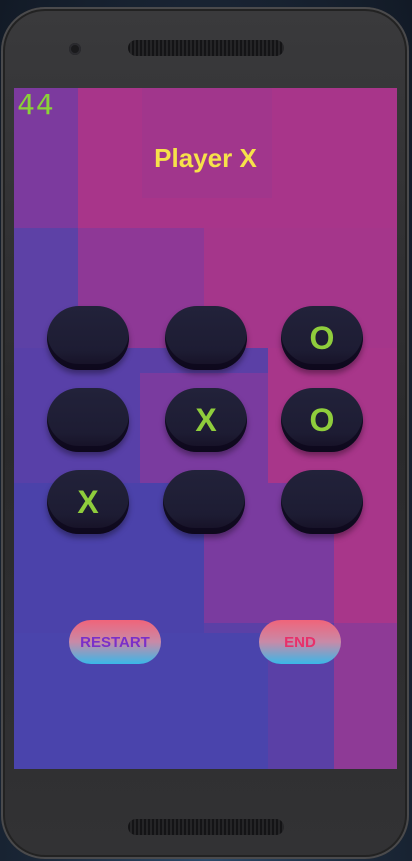 The image size is (412, 861). What do you see at coordinates (365, 696) in the screenshot?
I see `bg-tile` at bounding box center [365, 696].